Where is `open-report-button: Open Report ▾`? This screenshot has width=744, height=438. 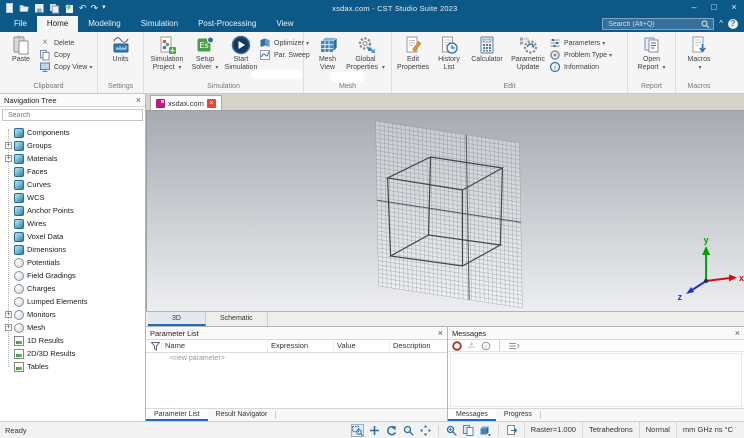
open-report-button: Open Report ▾ is located at coordinates (652, 53).